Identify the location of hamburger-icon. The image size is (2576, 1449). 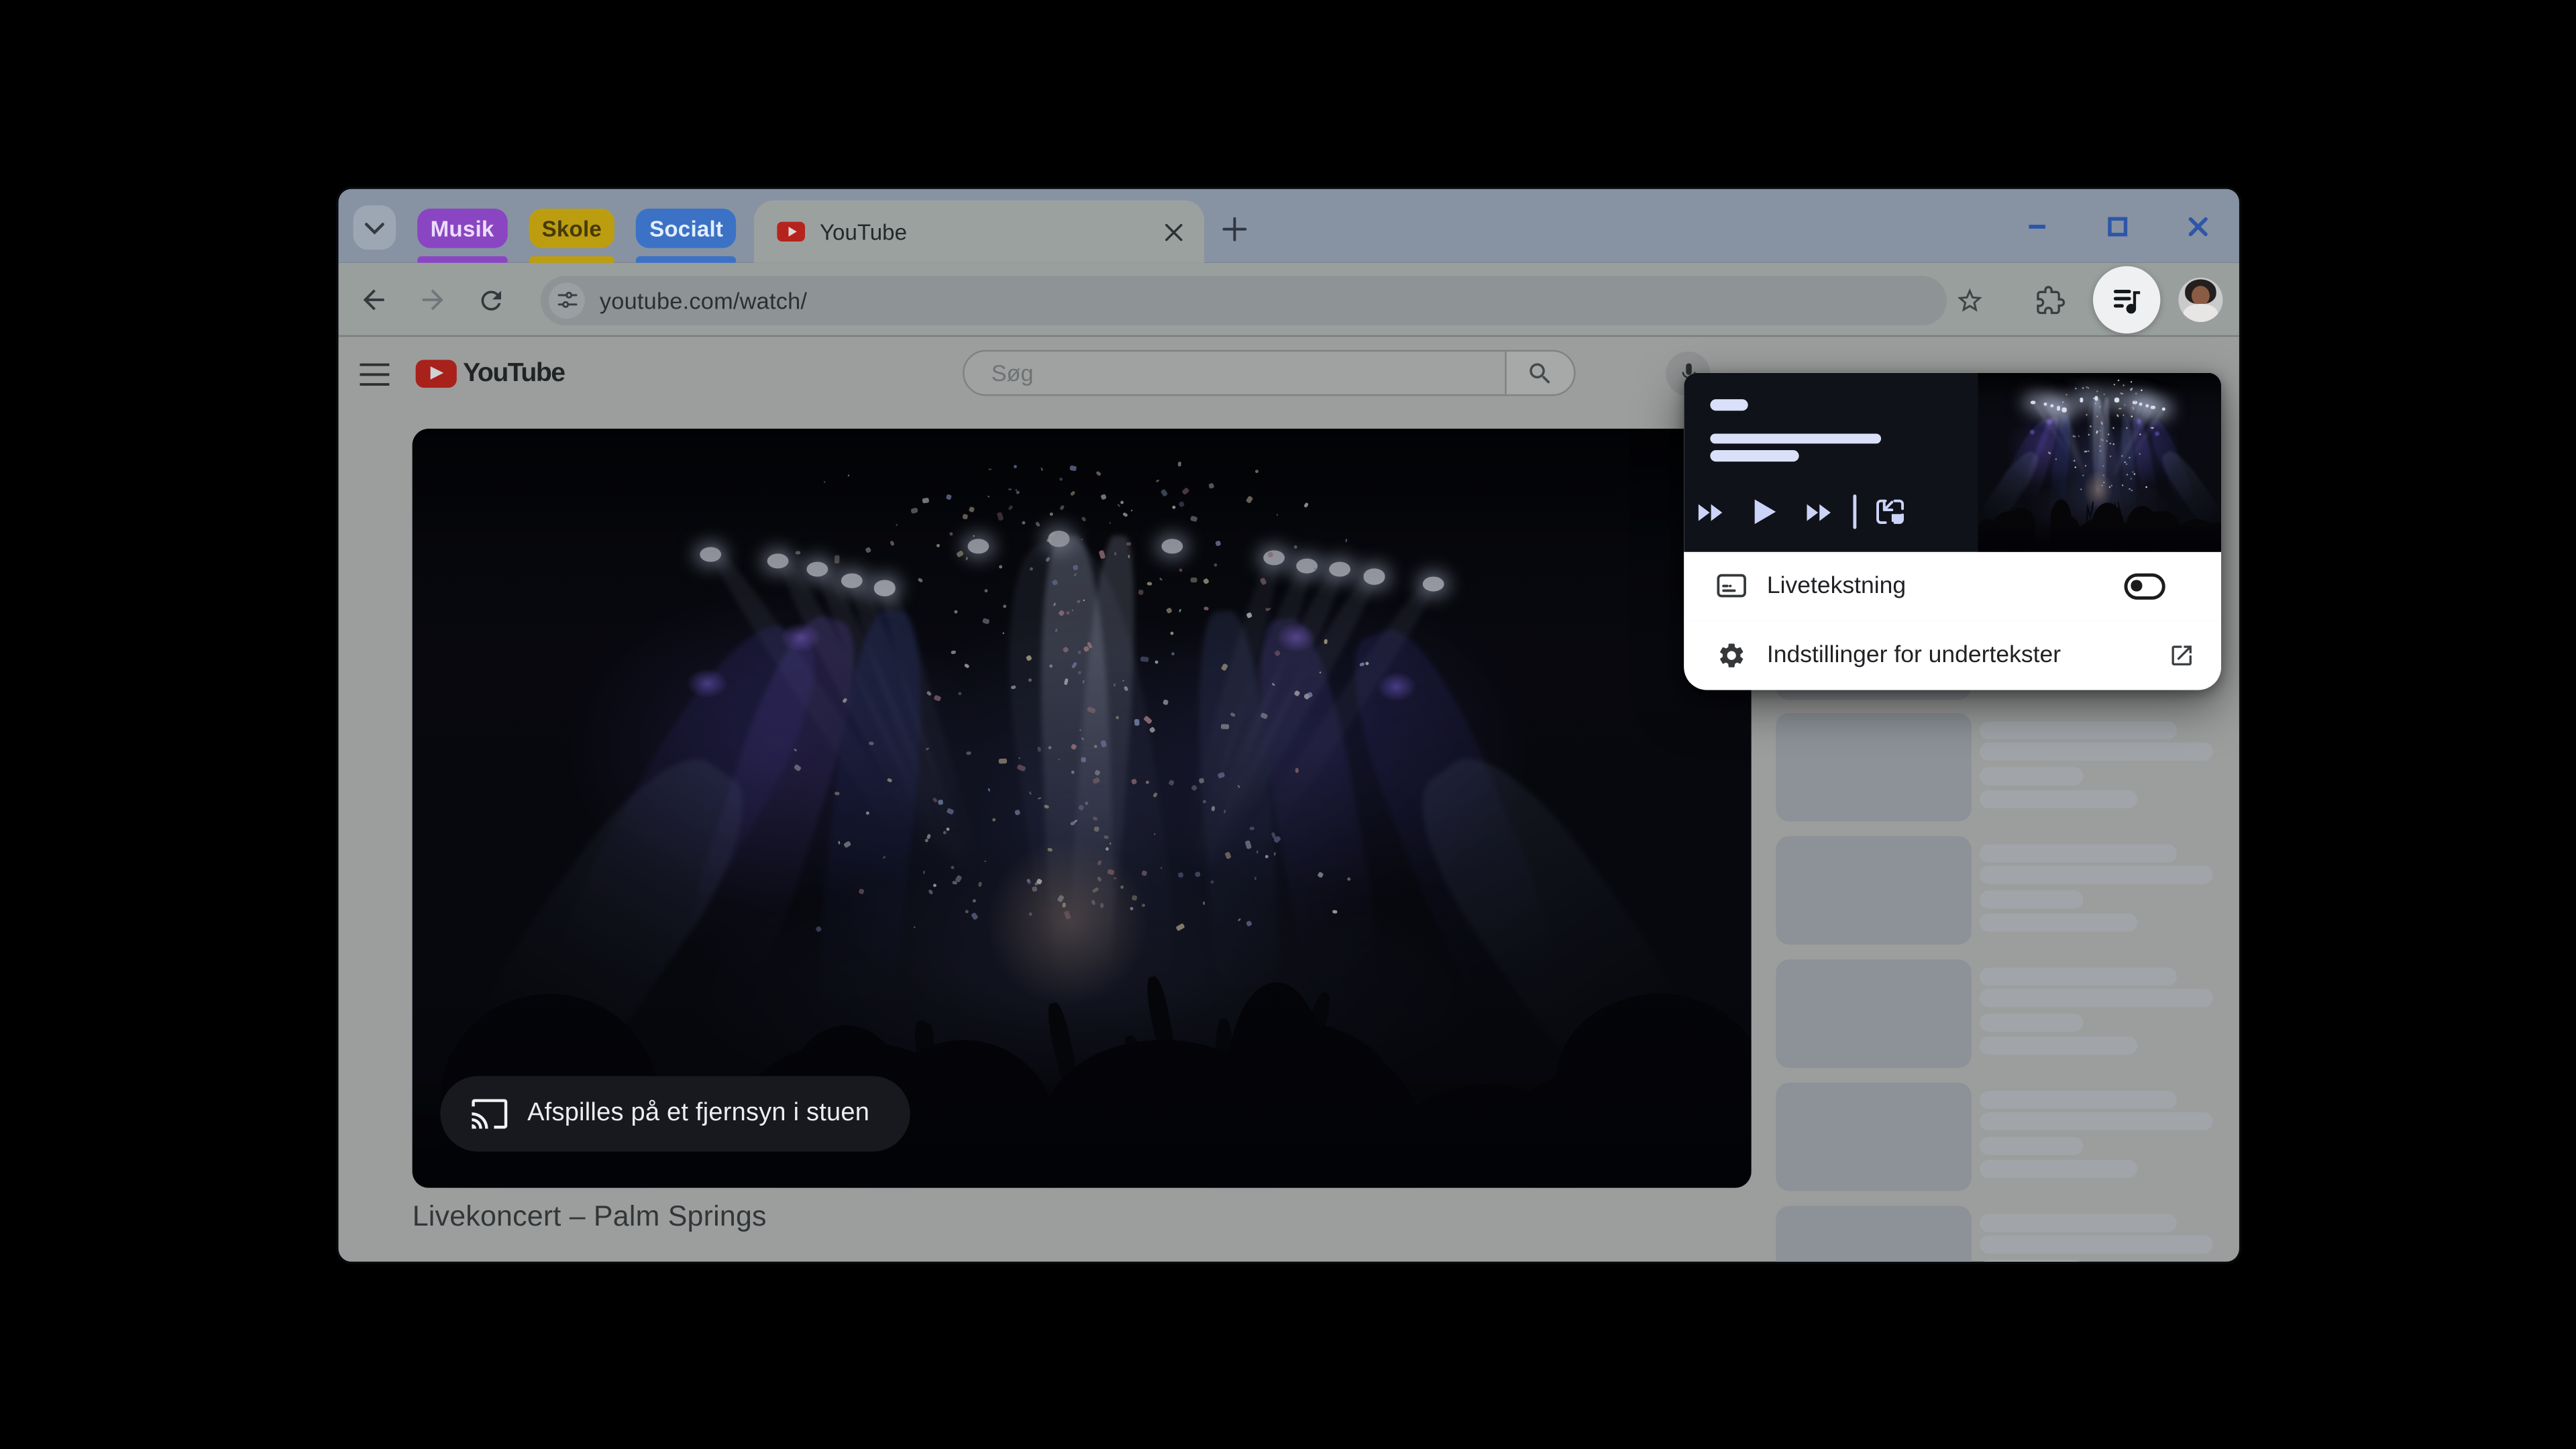
(375, 373).